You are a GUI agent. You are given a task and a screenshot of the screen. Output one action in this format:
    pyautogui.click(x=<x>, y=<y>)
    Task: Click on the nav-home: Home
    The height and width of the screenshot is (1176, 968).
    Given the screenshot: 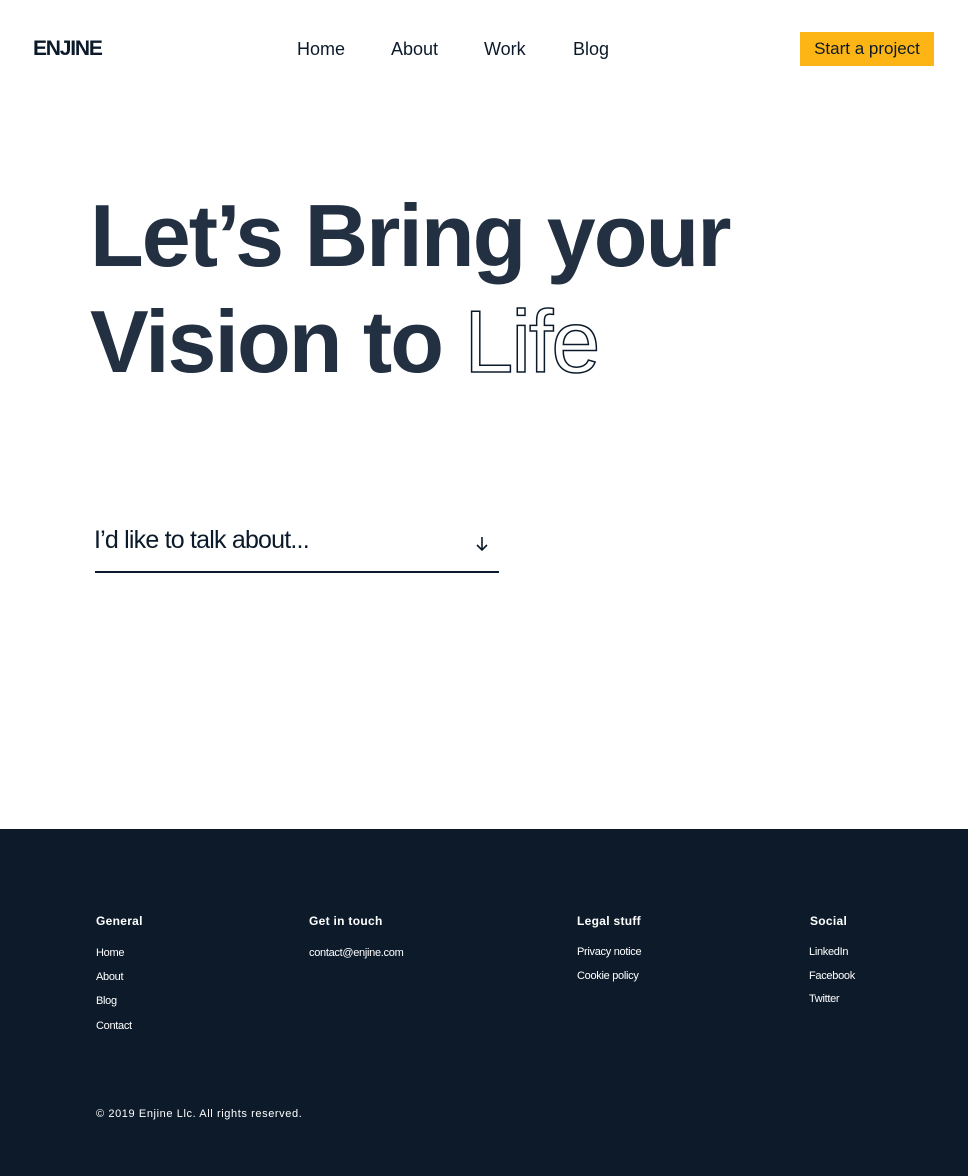 What is the action you would take?
    pyautogui.click(x=321, y=49)
    